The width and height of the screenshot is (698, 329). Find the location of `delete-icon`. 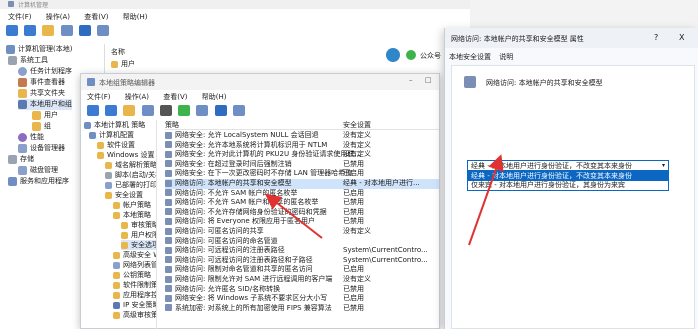

delete-icon is located at coordinates (165, 110).